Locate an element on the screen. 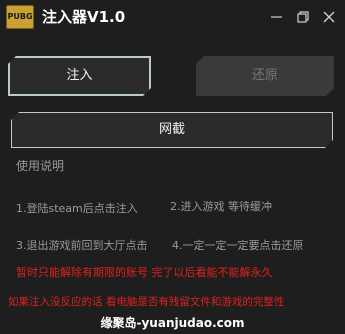 The image size is (345, 334). close-button is located at coordinates (329, 17).